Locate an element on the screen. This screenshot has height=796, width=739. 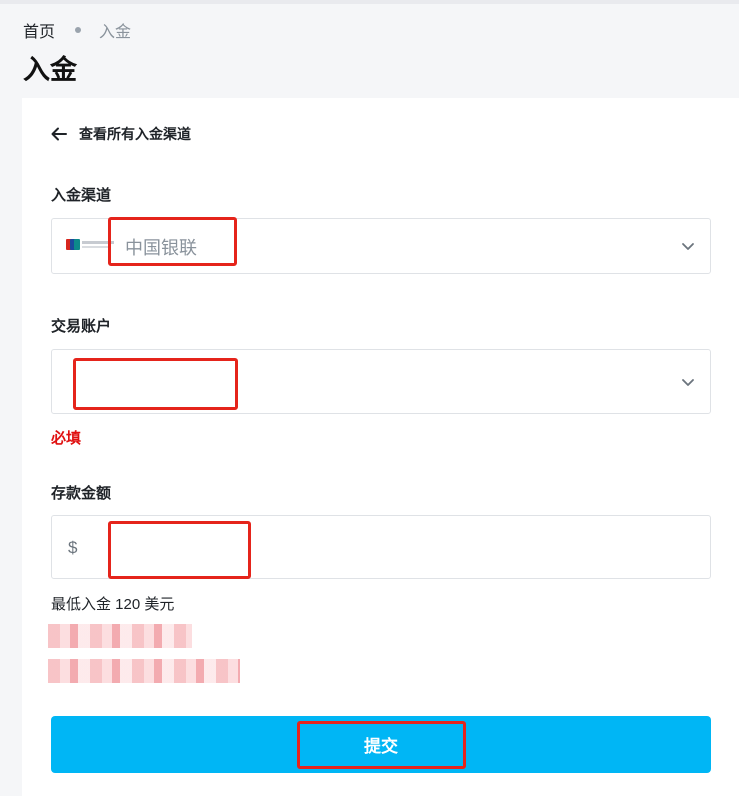
currency-symbol: $ is located at coordinates (73, 547).